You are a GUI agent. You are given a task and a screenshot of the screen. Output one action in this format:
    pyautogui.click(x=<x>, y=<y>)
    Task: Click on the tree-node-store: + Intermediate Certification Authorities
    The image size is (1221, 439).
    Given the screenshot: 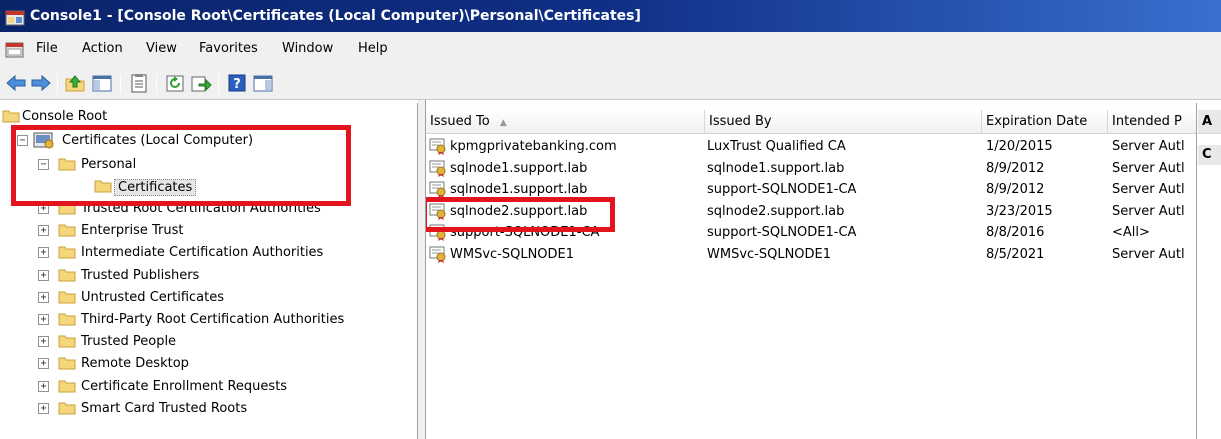 What is the action you would take?
    pyautogui.click(x=200, y=253)
    